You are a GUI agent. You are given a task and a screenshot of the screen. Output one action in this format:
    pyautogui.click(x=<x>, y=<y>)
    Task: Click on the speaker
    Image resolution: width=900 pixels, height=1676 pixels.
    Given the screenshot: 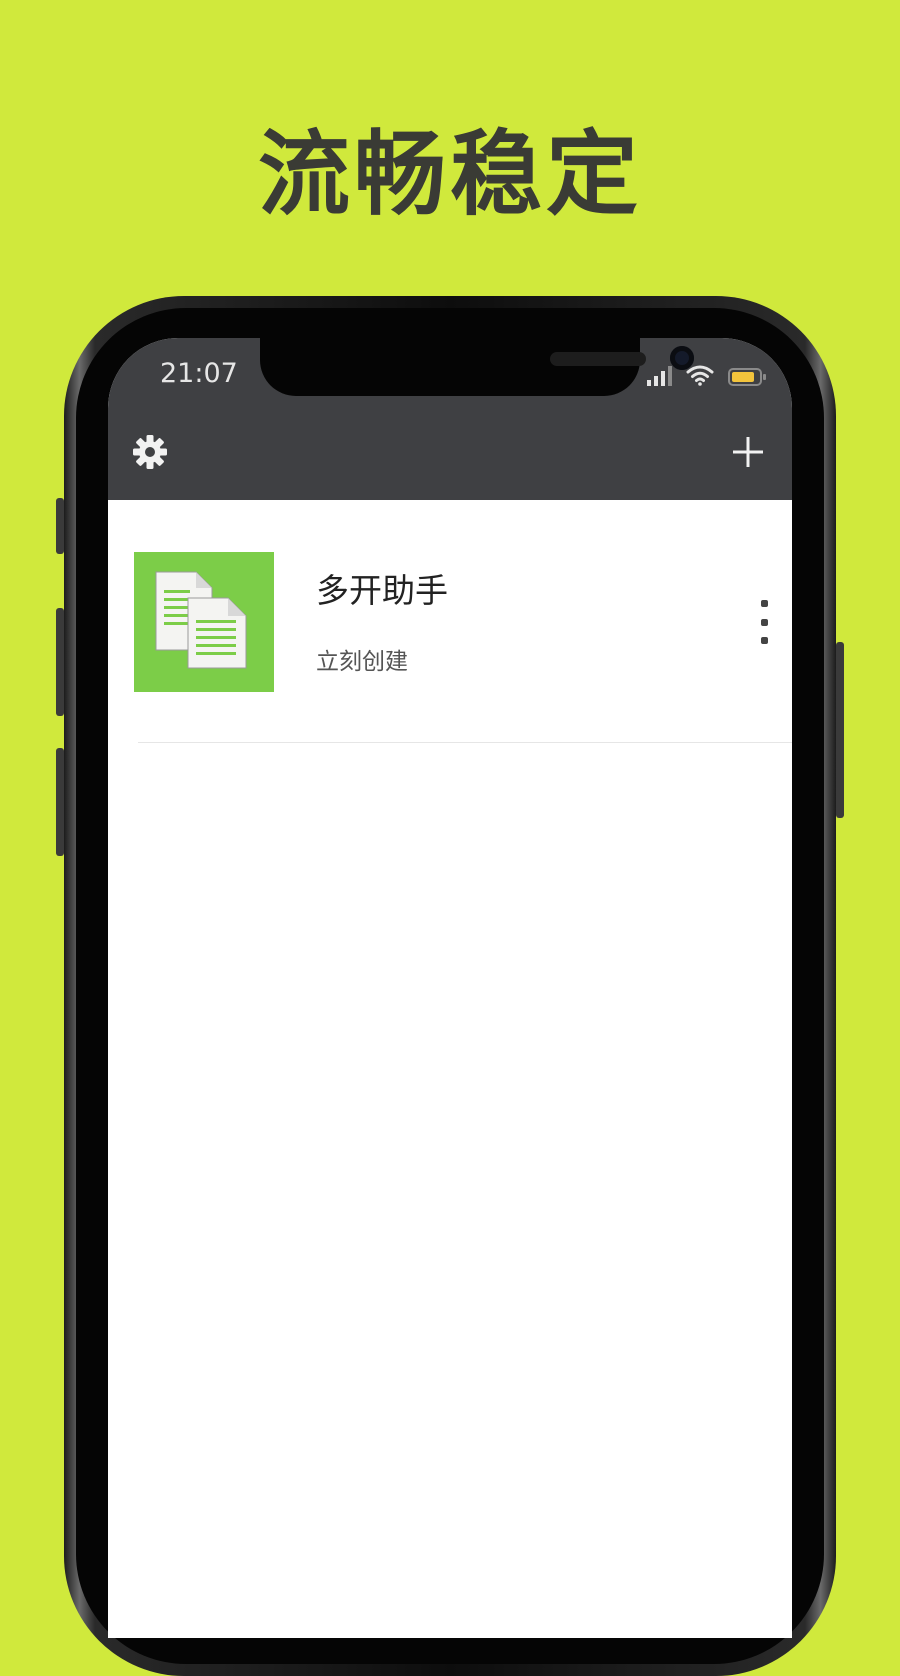 What is the action you would take?
    pyautogui.click(x=598, y=359)
    